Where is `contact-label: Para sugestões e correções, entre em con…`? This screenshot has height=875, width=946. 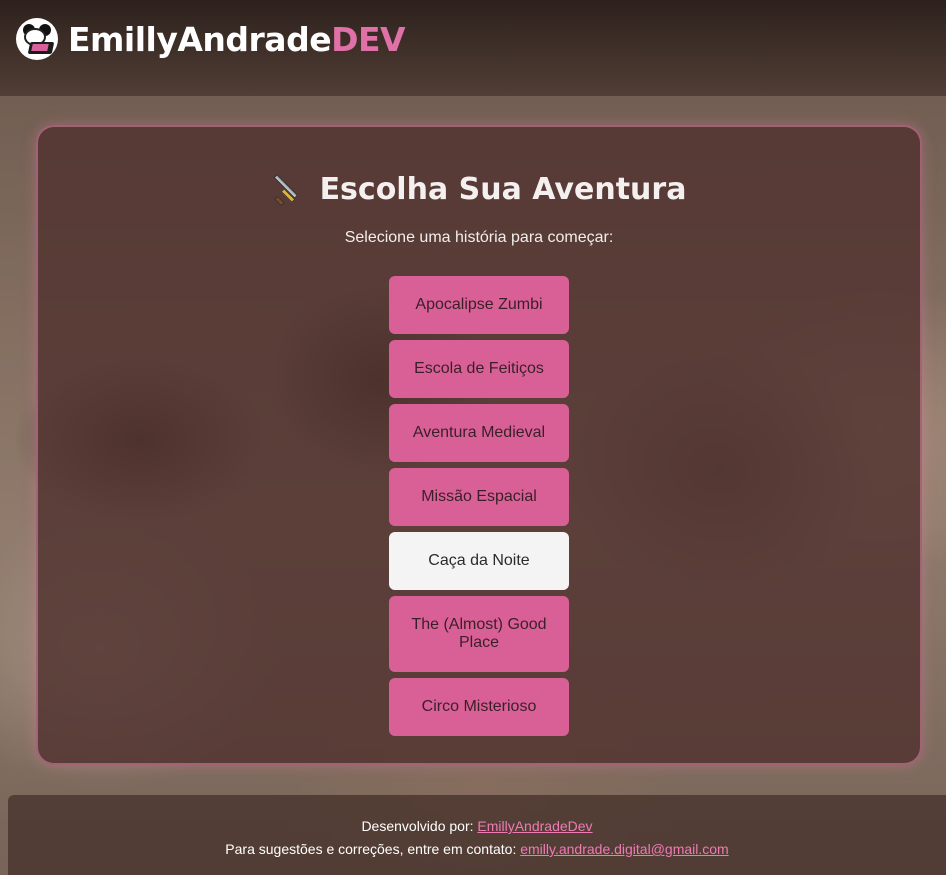 contact-label: Para sugestões e correções, entre em con… is located at coordinates (371, 849).